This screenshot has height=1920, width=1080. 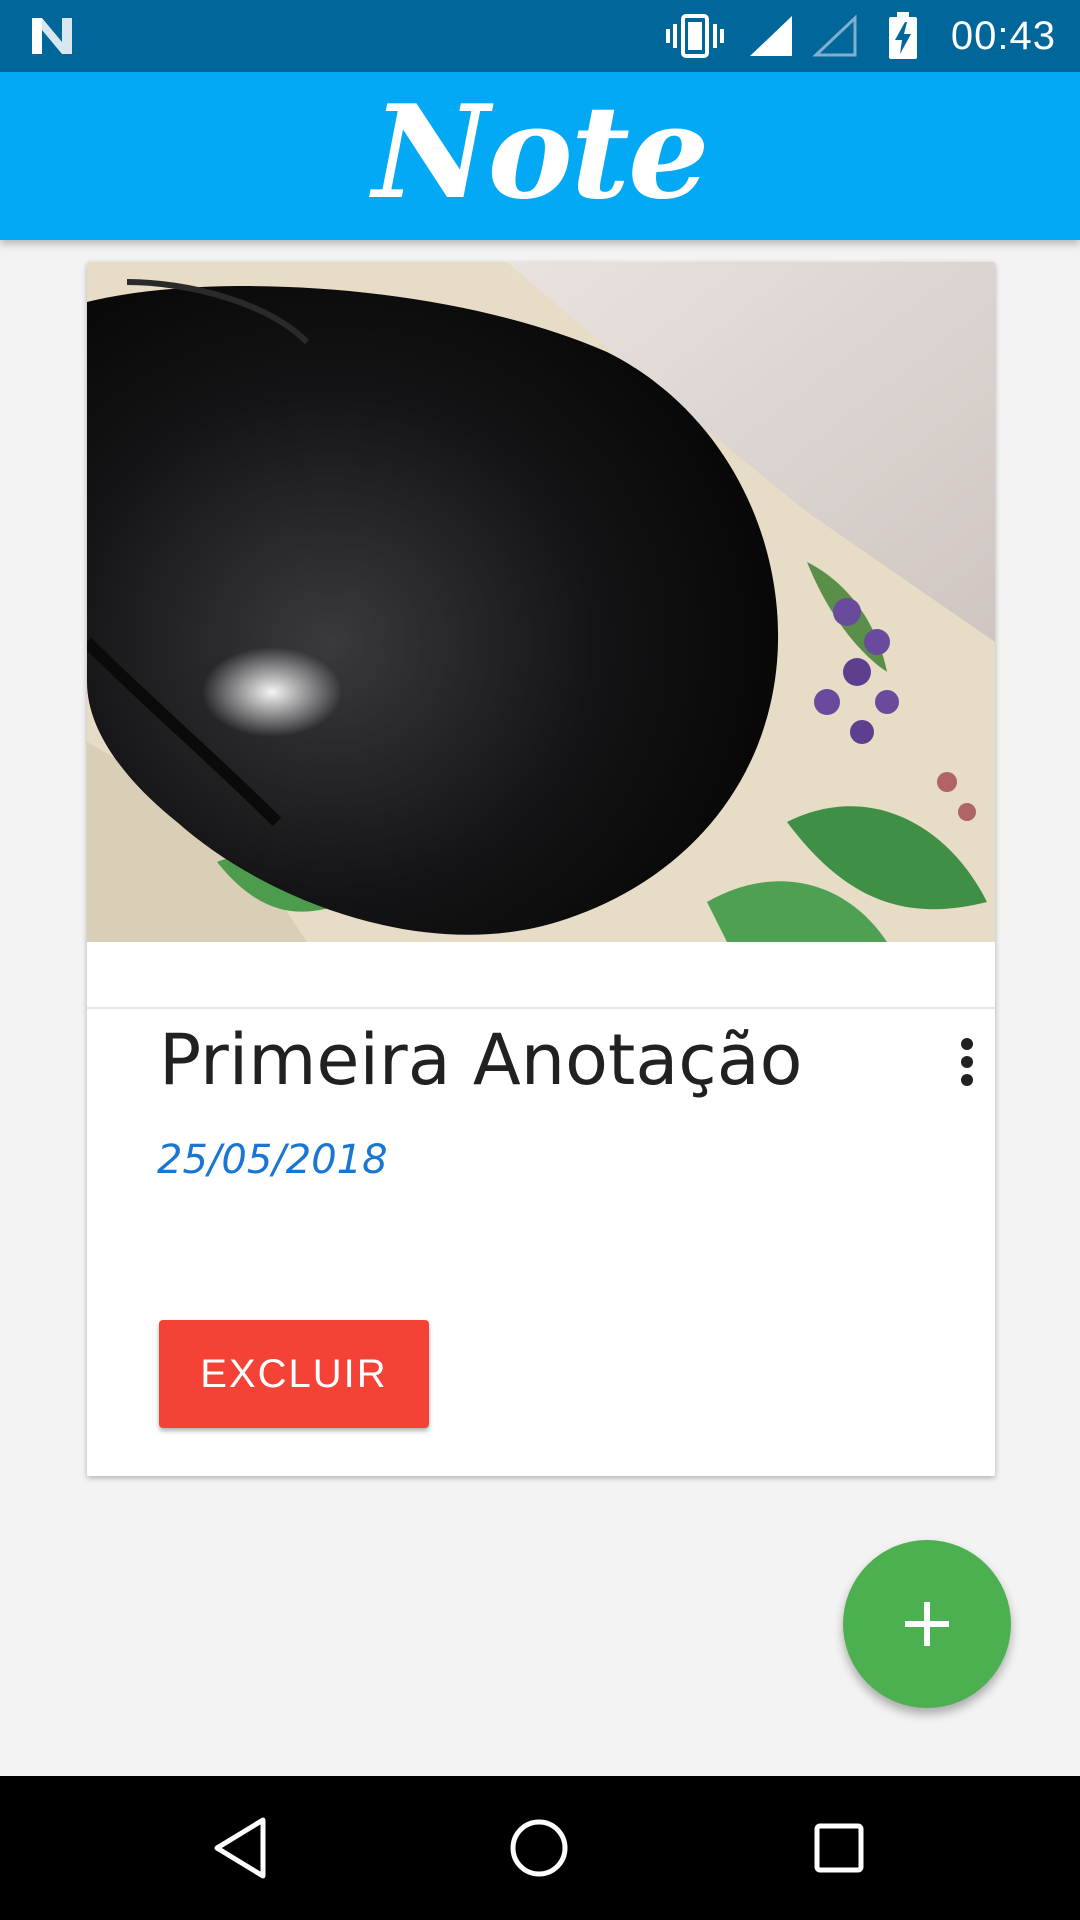 What do you see at coordinates (695, 36) in the screenshot?
I see `vibrate-icon` at bounding box center [695, 36].